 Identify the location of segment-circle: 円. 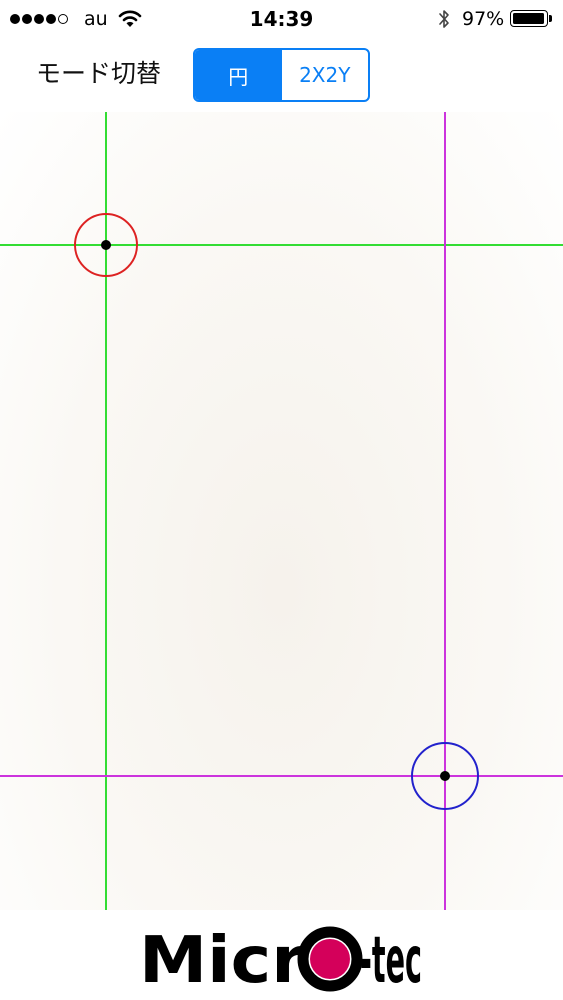
(238, 75).